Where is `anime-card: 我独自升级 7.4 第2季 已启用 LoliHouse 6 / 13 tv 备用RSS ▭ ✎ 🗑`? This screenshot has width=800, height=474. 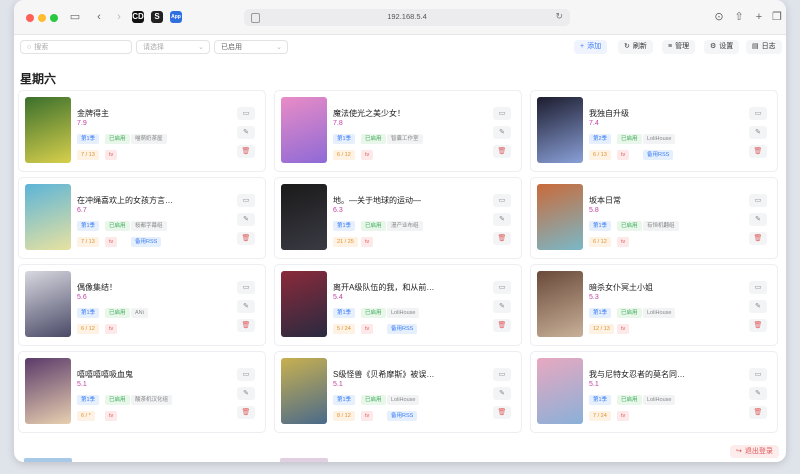
anime-card: 我独自升级 7.4 第2季 已启用 LoliHouse 6 / 13 tv 备用RSS ▭ ✎ 🗑 is located at coordinates (654, 131).